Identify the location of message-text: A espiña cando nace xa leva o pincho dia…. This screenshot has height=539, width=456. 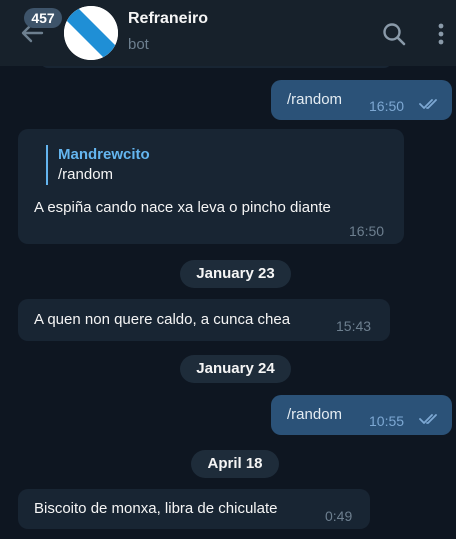
(182, 207).